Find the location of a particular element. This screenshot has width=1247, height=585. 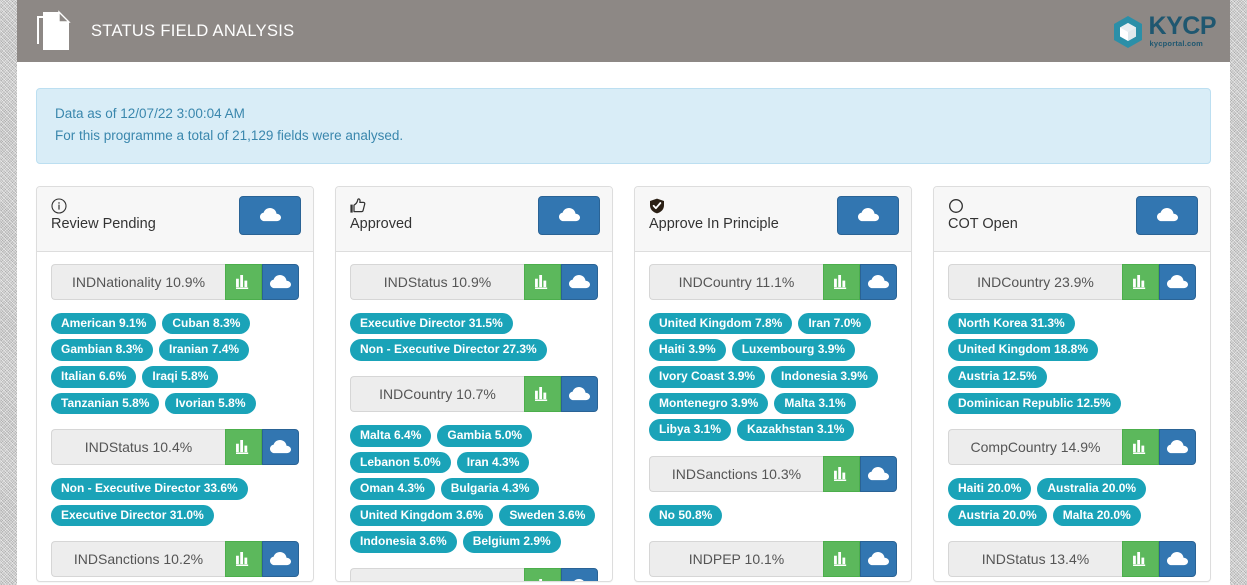

field-row: INDCountry 11.1% is located at coordinates (773, 281).